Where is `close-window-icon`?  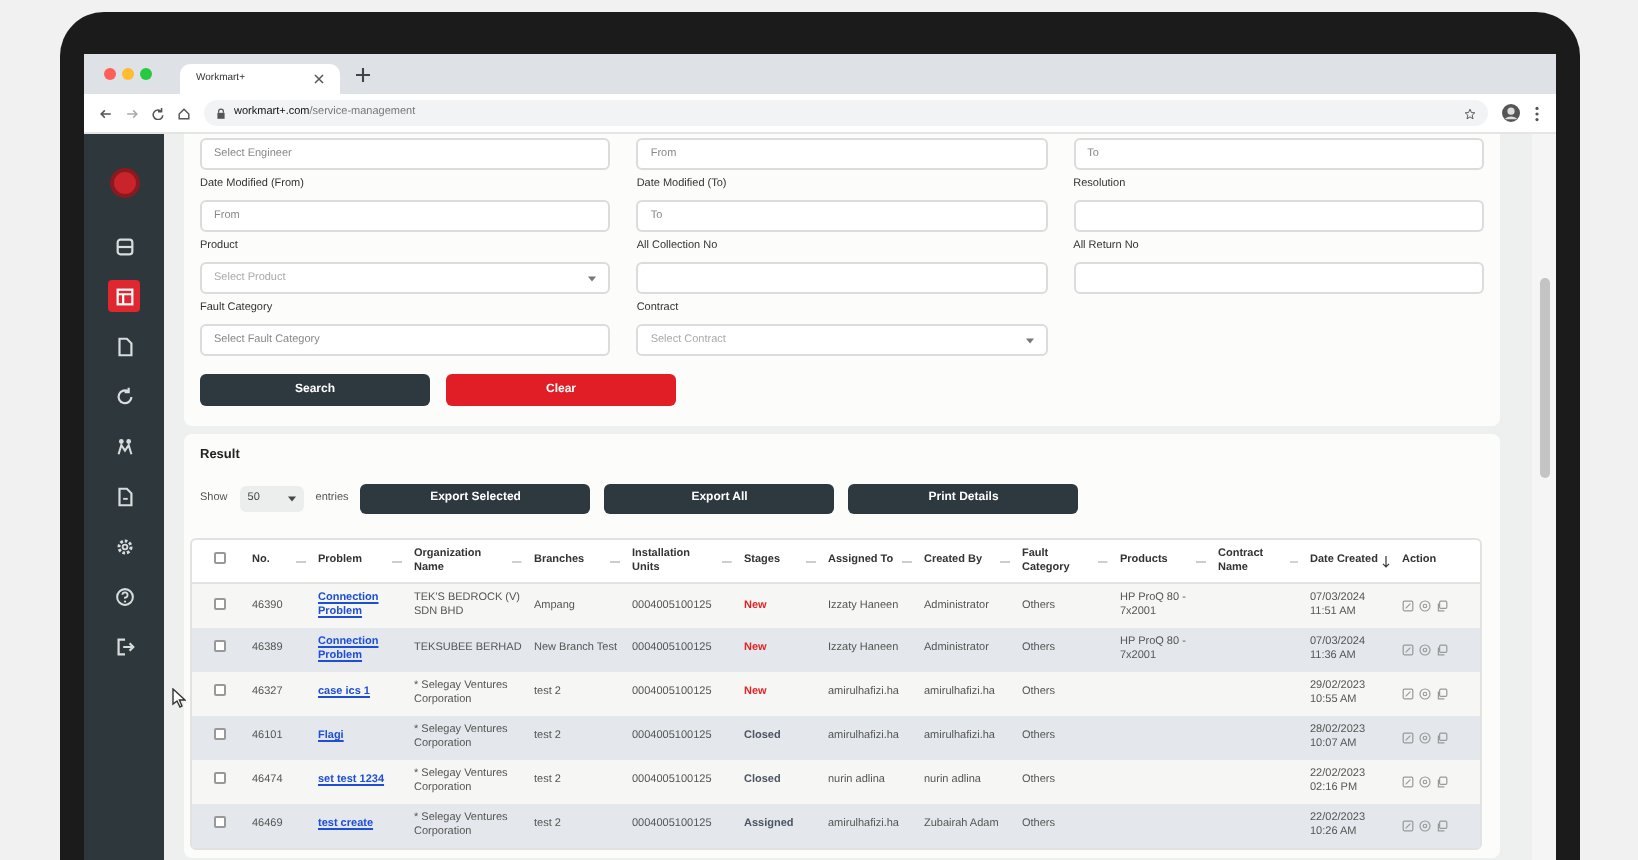
close-window-icon is located at coordinates (110, 74).